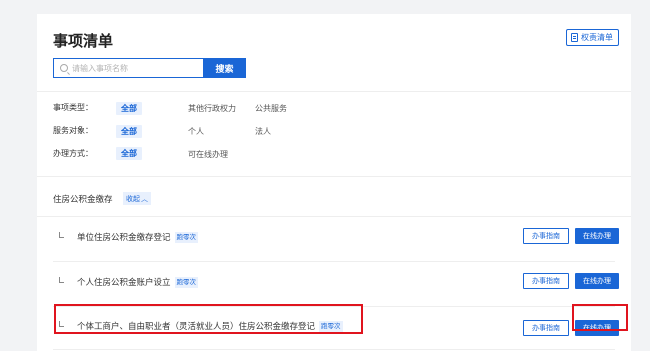 The width and height of the screenshot is (650, 351). Describe the element at coordinates (574, 37) in the screenshot. I see `document-icon` at that location.